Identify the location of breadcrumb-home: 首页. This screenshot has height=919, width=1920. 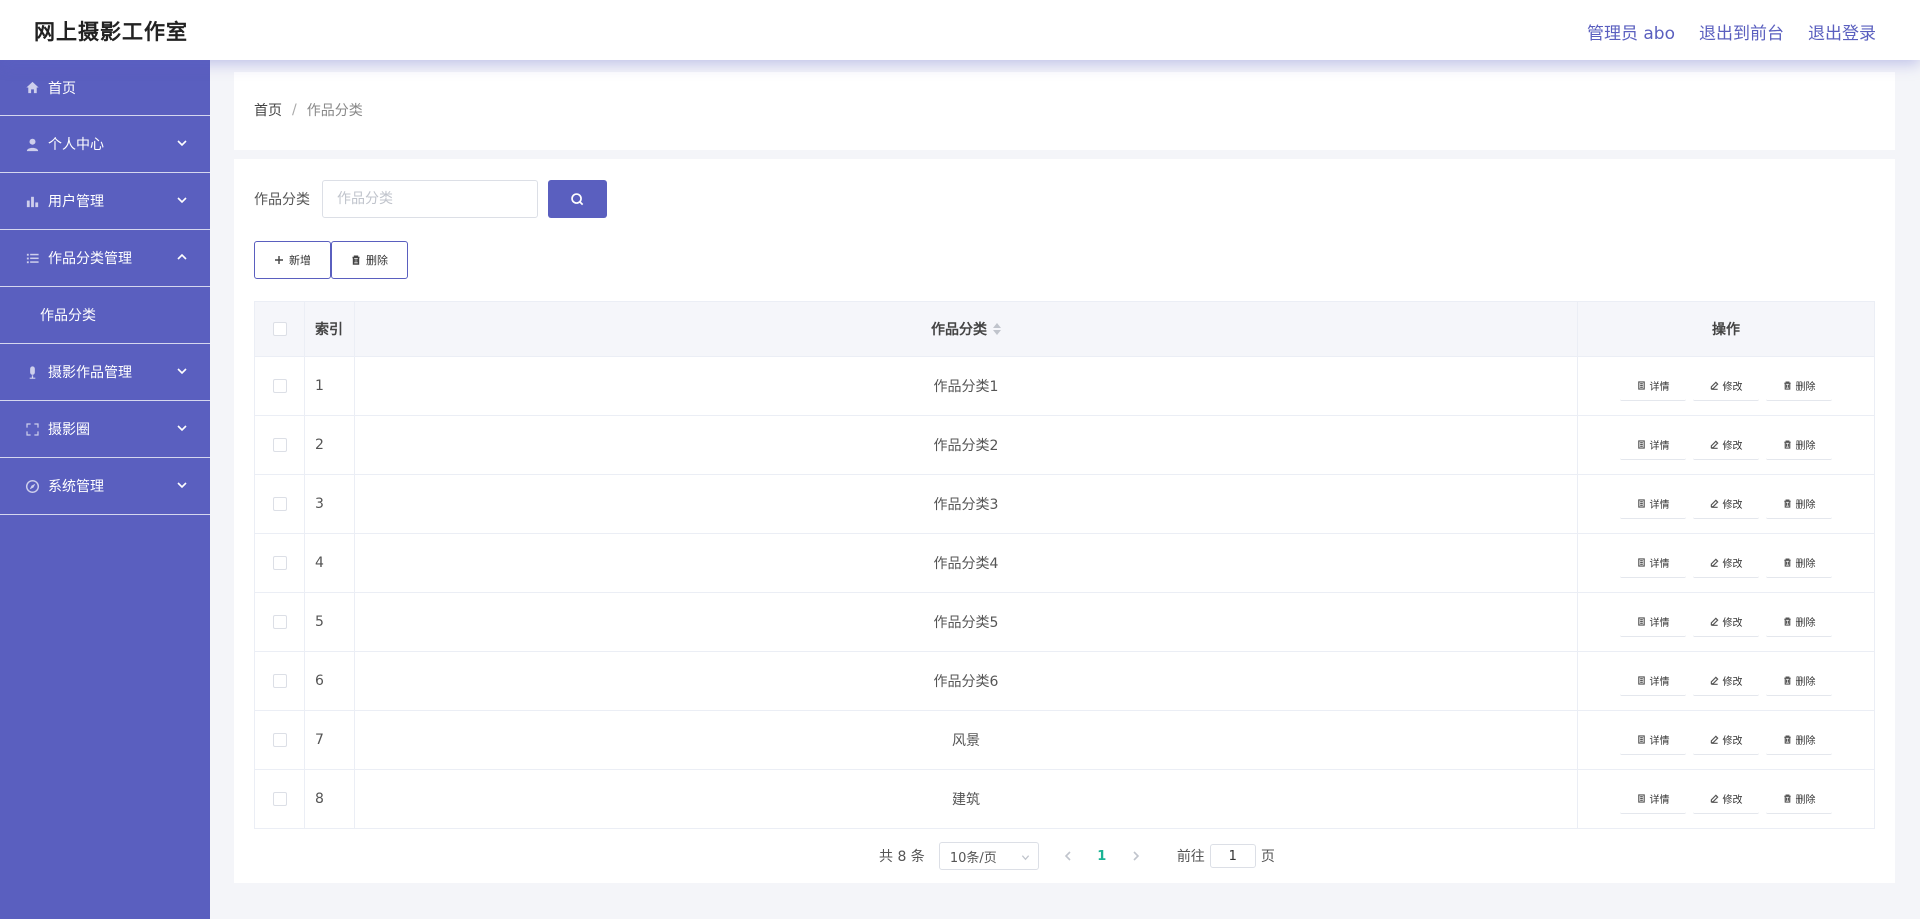
(268, 110).